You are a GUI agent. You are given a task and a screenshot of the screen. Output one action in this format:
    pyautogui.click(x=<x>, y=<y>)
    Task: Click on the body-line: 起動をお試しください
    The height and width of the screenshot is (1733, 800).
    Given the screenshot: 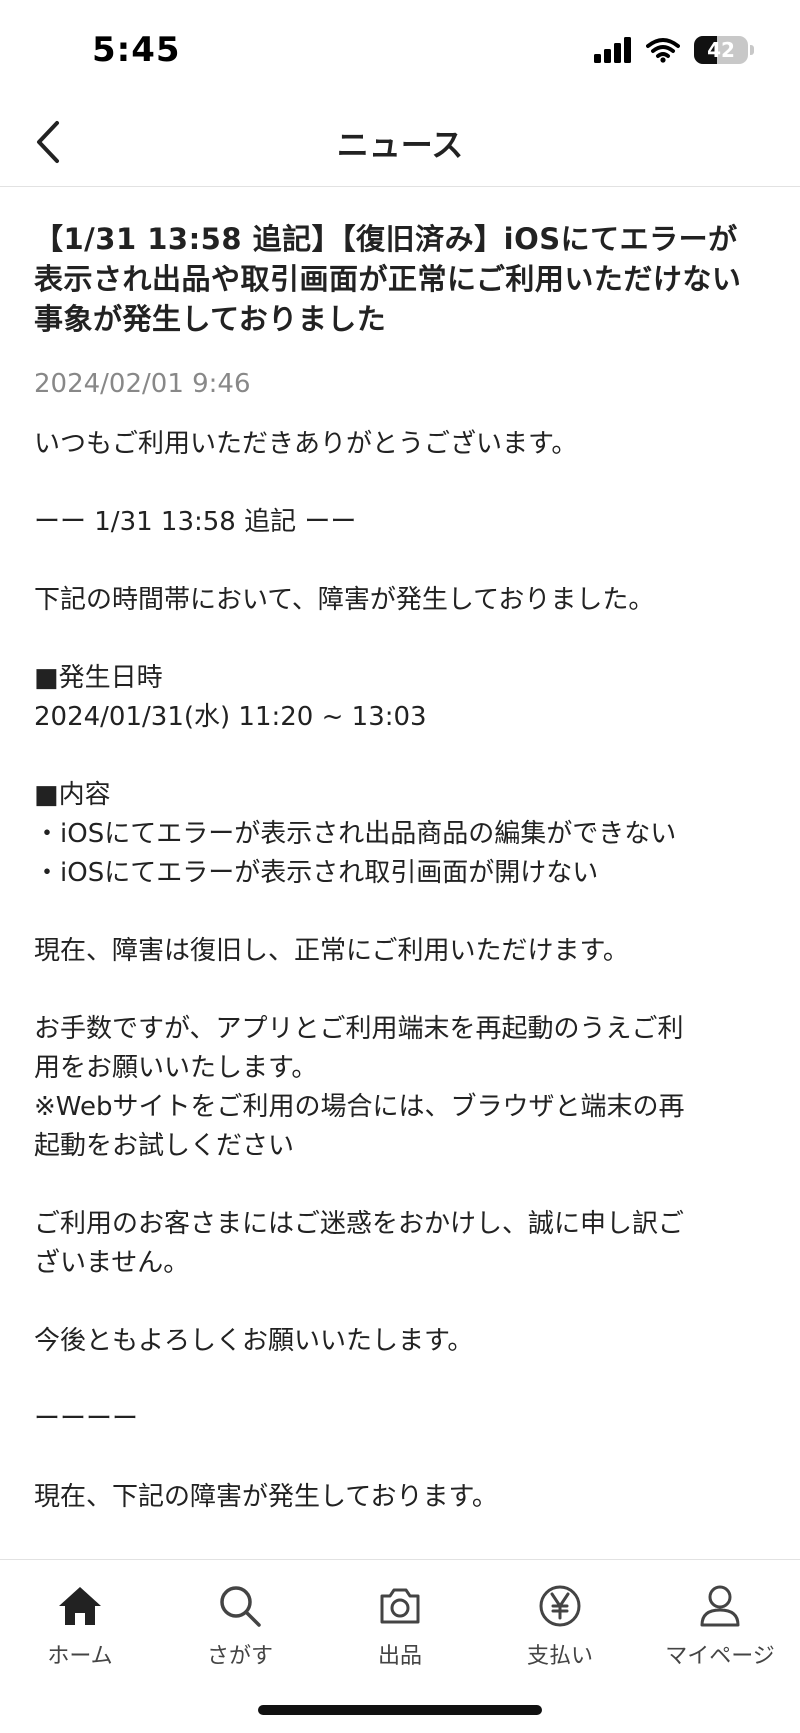 What is the action you would take?
    pyautogui.click(x=164, y=1146)
    